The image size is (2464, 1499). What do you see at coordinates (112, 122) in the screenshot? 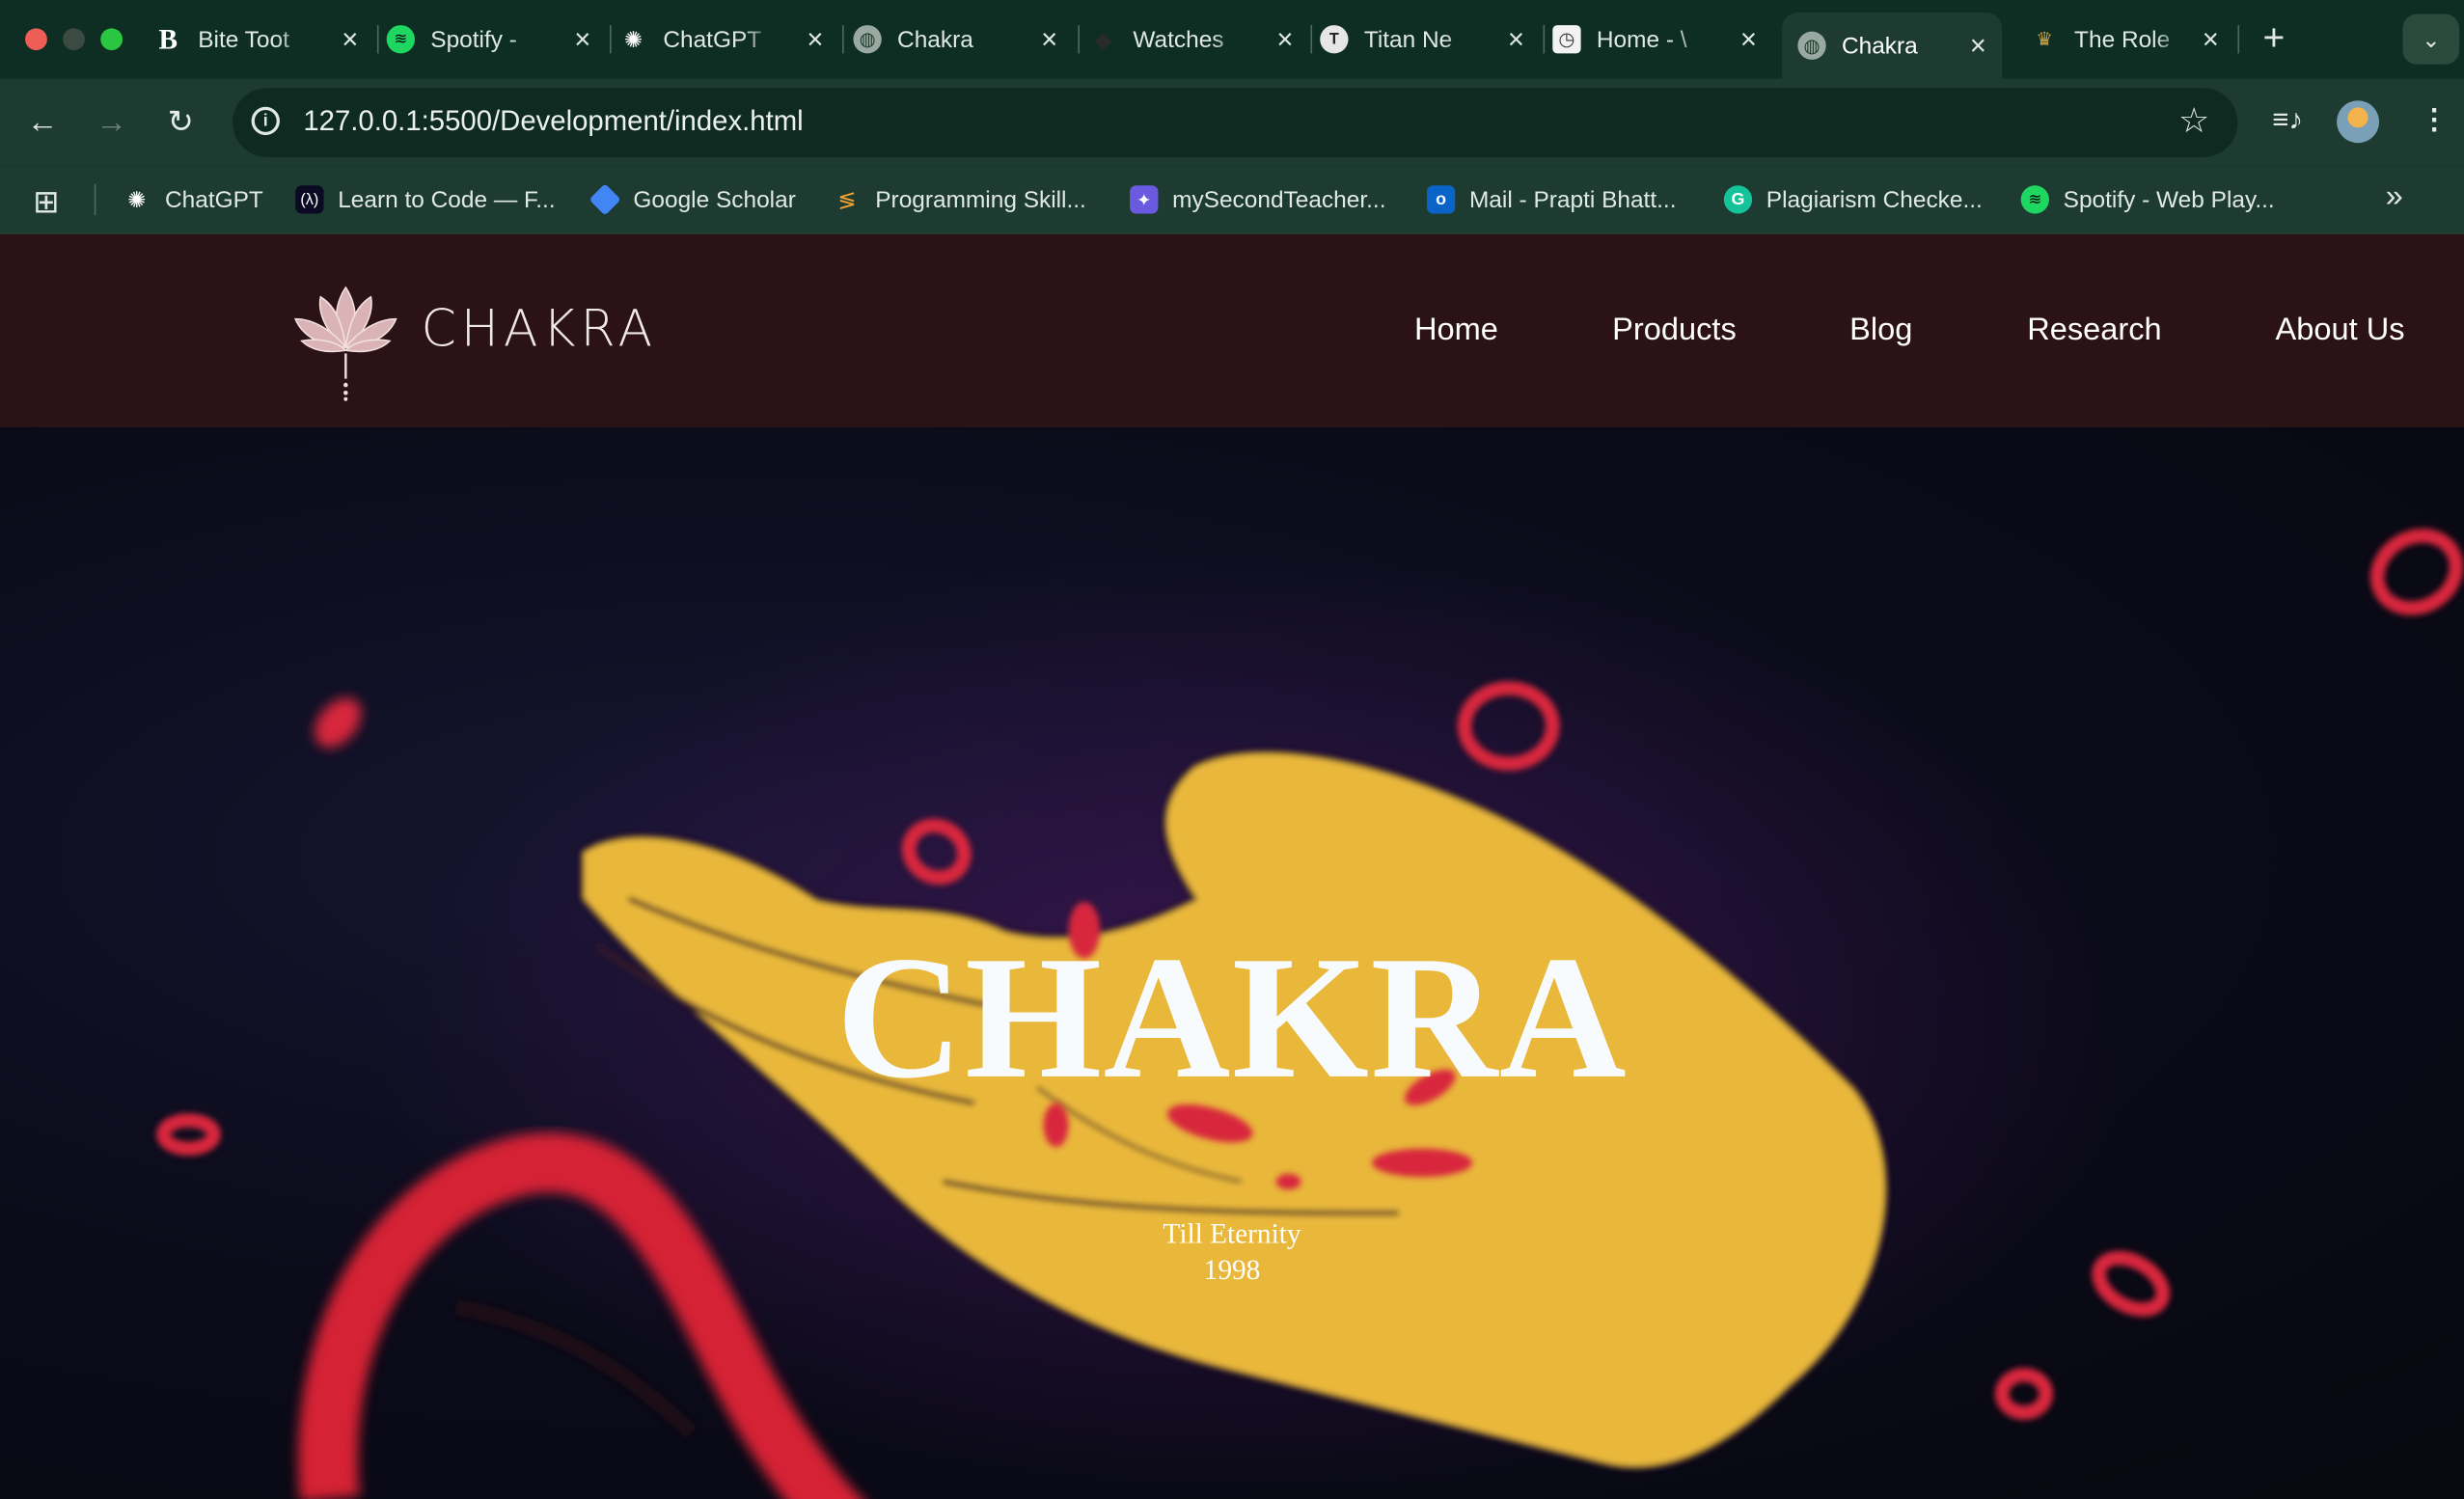
I see `forward-button: →` at bounding box center [112, 122].